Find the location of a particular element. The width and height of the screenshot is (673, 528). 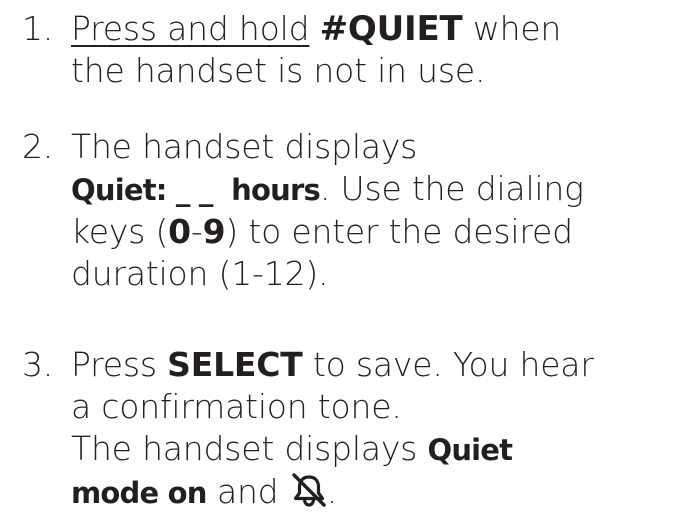

step-line: Press SELECT to save. You hear is located at coordinates (369, 365).